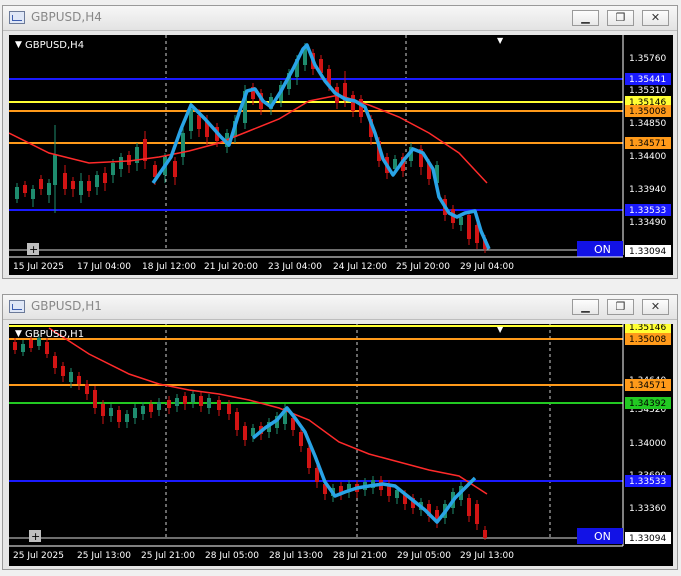 The height and width of the screenshot is (576, 681). What do you see at coordinates (487, 556) in the screenshot?
I see `time-label: 29 Jul 13:00` at bounding box center [487, 556].